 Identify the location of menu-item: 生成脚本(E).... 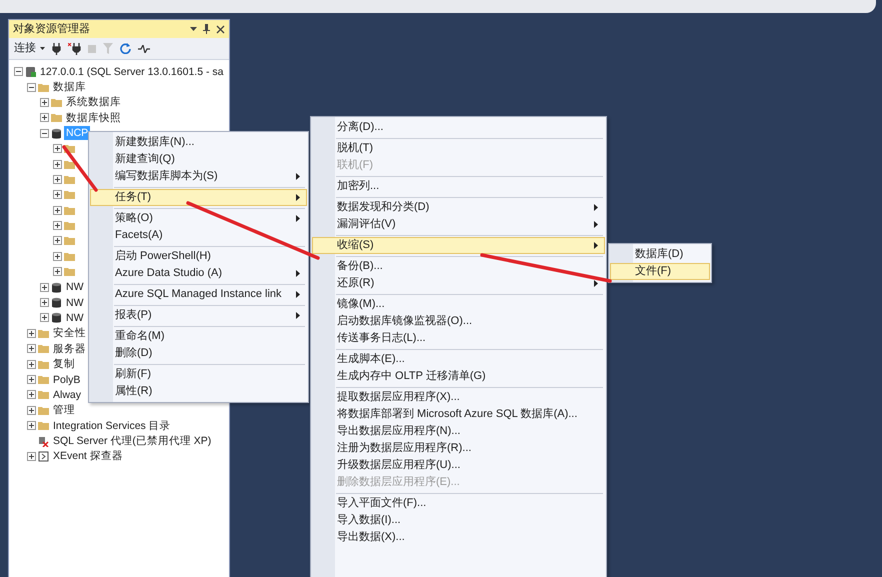
(458, 359).